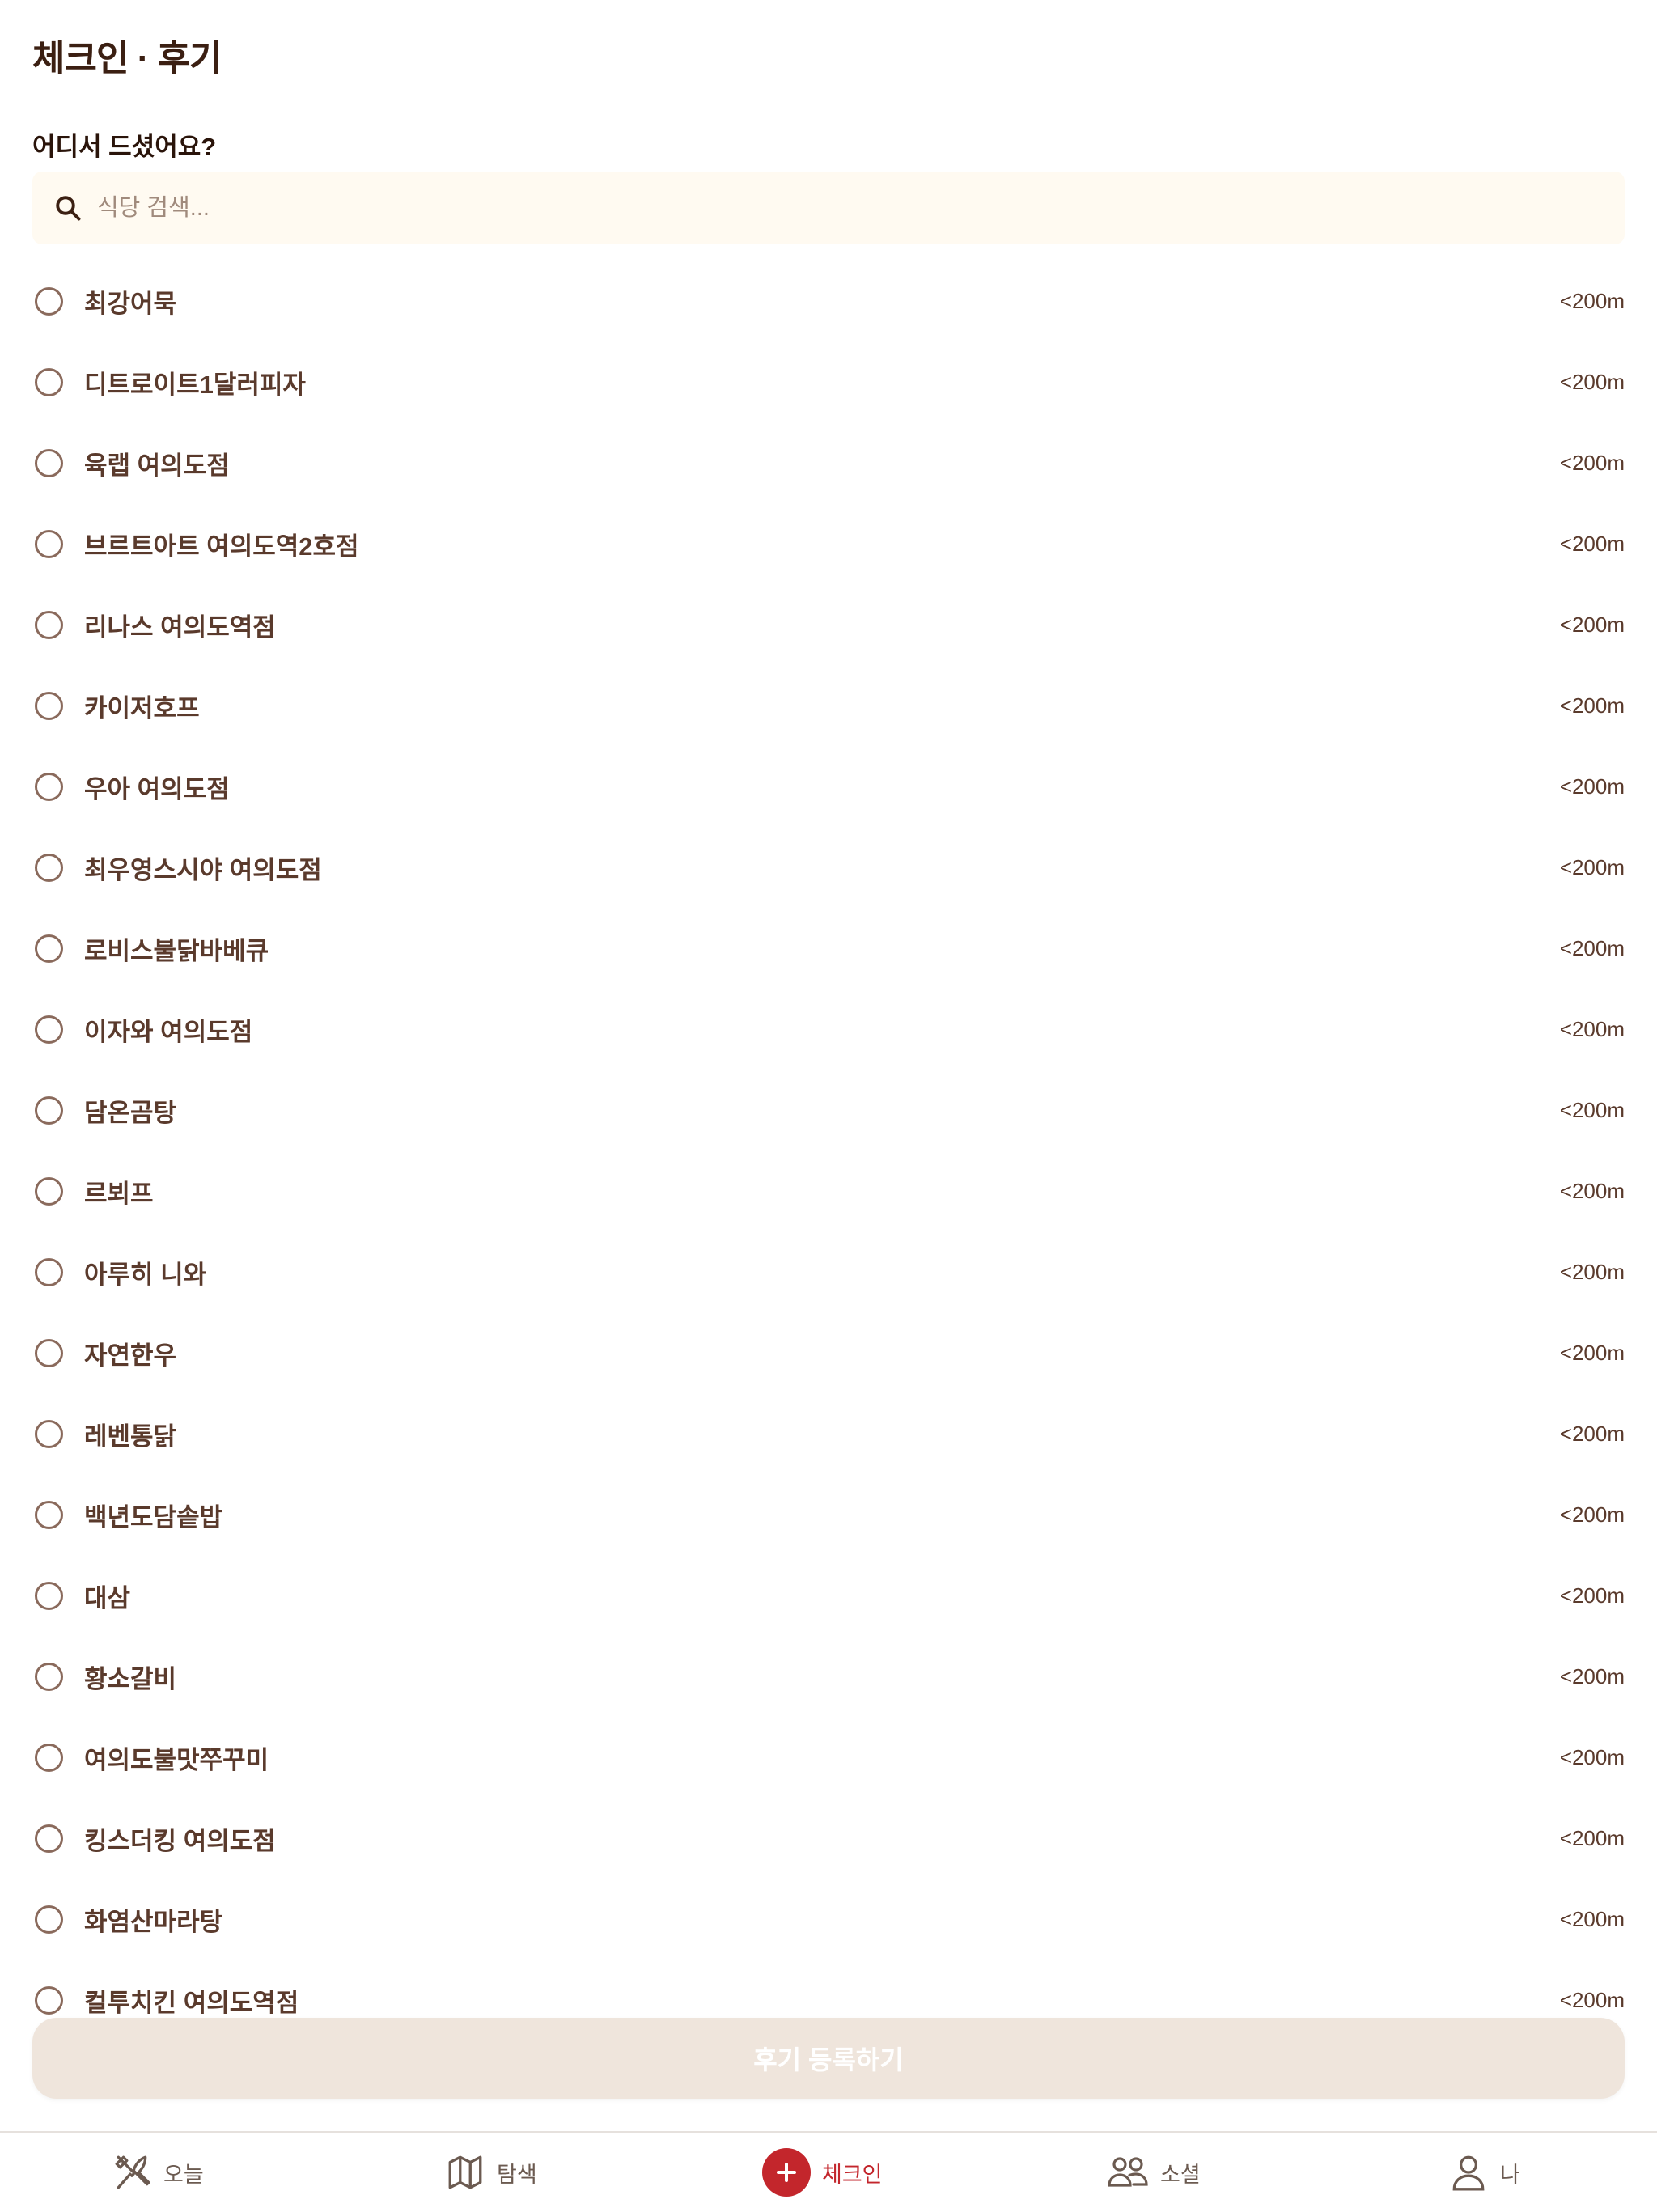 This screenshot has height=2212, width=1657. What do you see at coordinates (132, 2172) in the screenshot?
I see `utensils-icon` at bounding box center [132, 2172].